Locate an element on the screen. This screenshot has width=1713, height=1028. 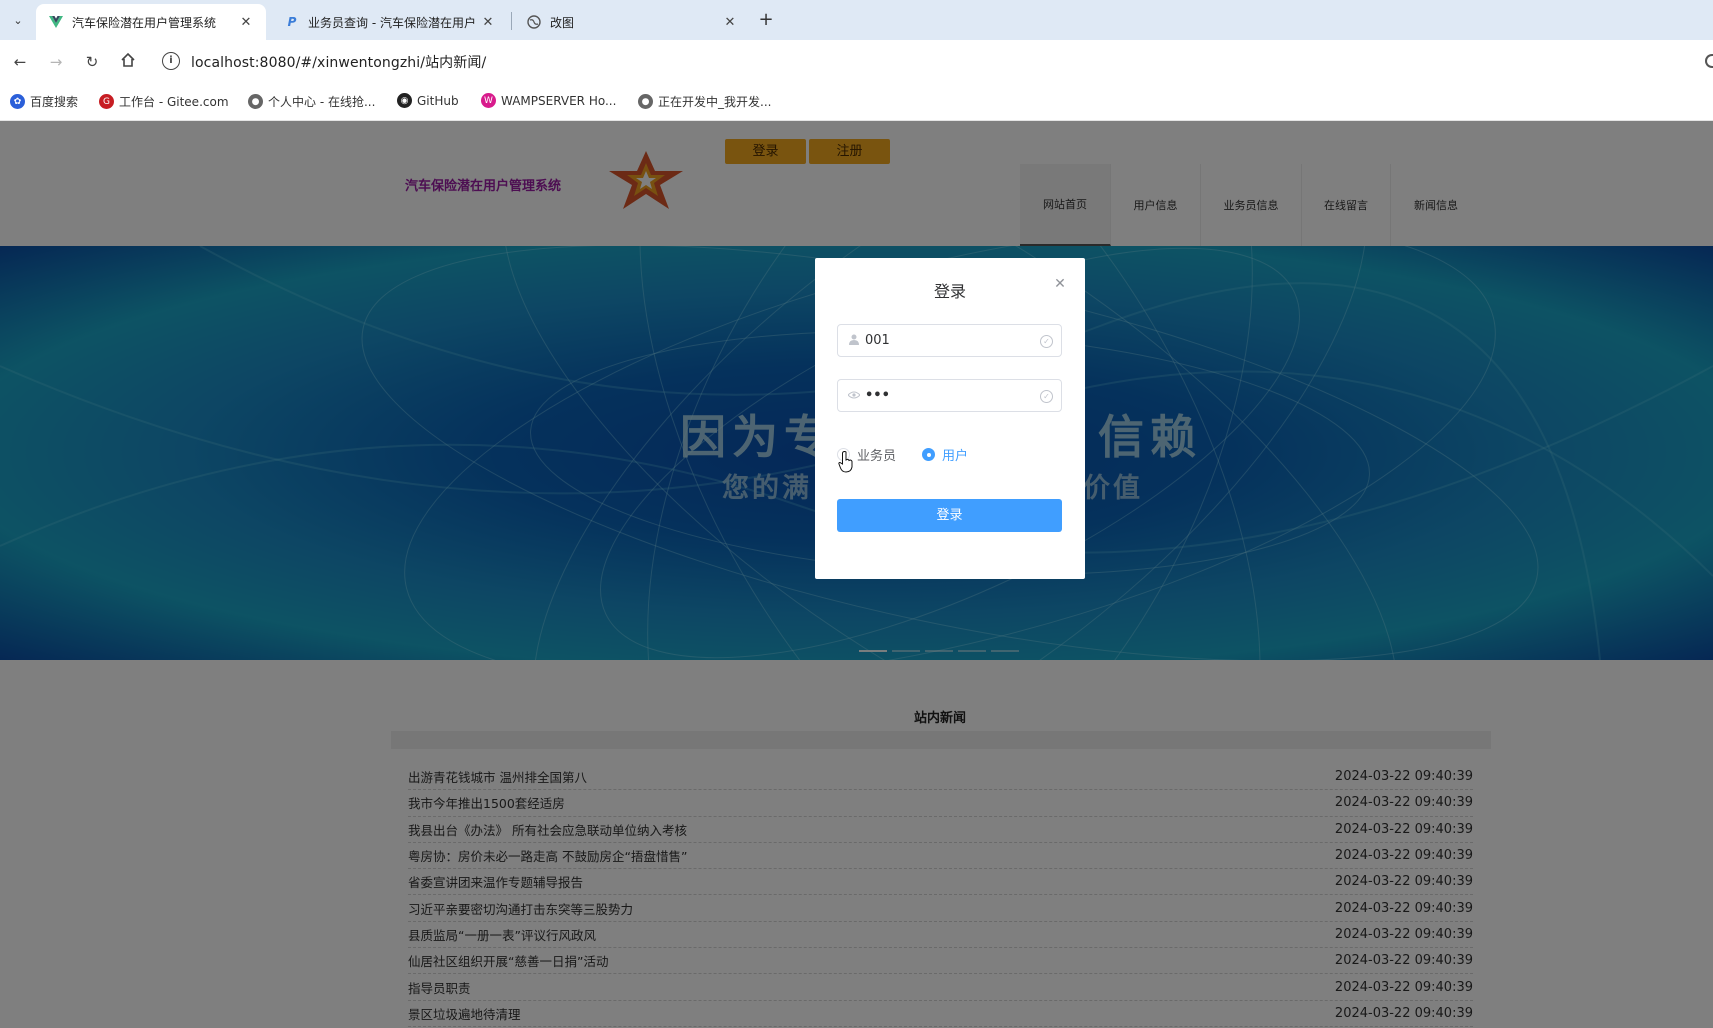
url-text: localhost:8080/#/xinwentongzhi/站内新闻/ is located at coordinates (338, 62).